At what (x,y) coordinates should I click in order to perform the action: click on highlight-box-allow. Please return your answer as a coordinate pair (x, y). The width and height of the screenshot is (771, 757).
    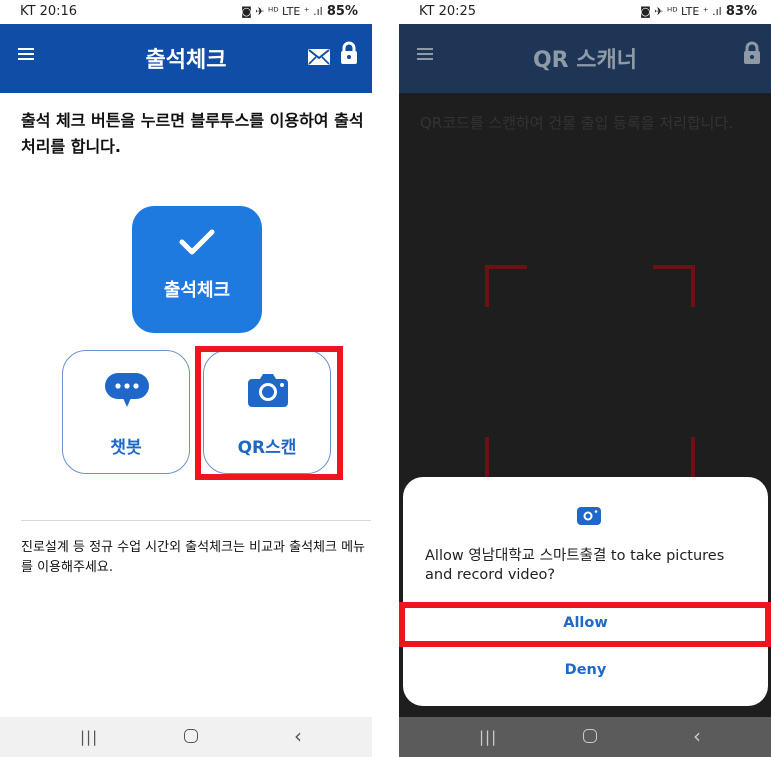
    Looking at the image, I should click on (585, 624).